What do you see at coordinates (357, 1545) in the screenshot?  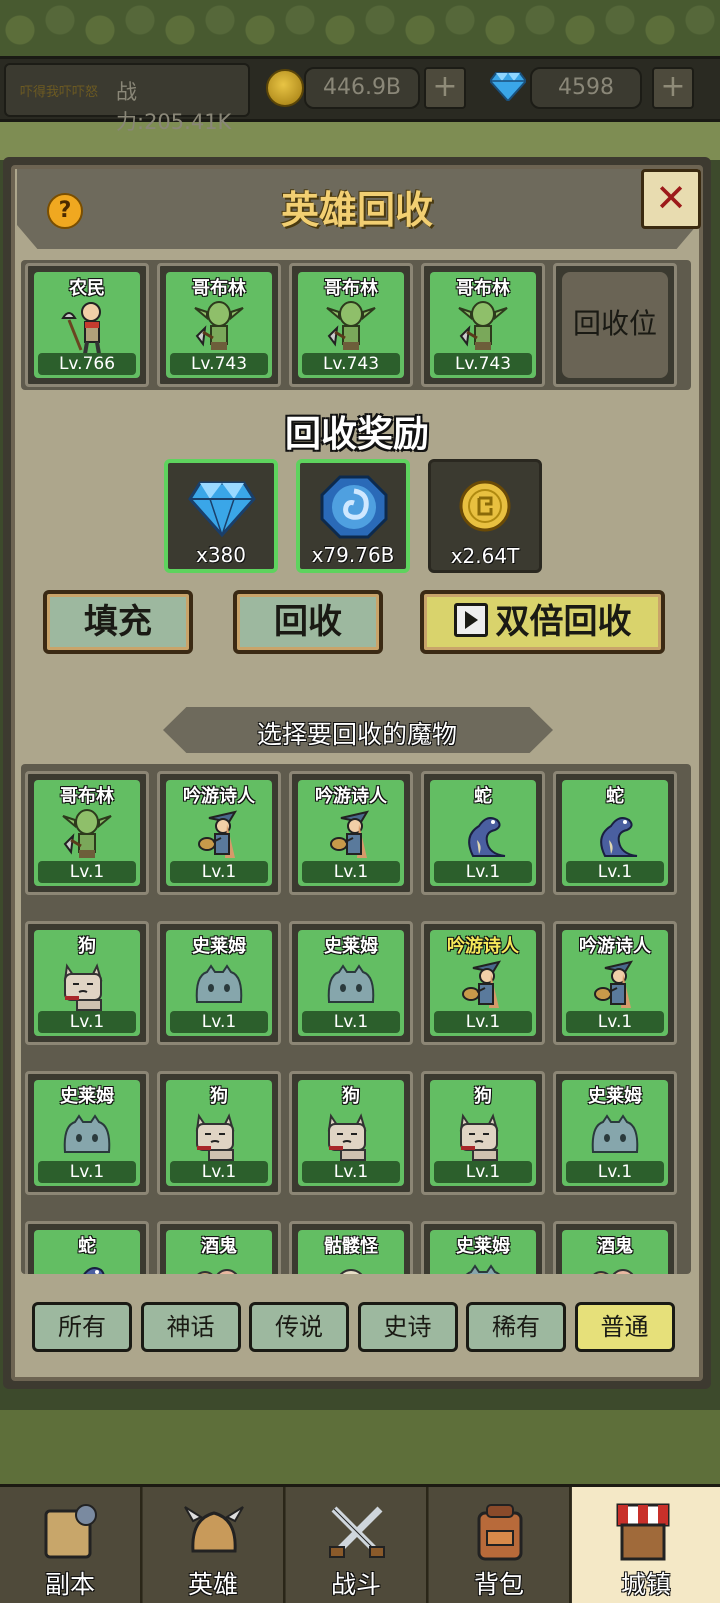 I see `nav-item-swords: 战斗` at bounding box center [357, 1545].